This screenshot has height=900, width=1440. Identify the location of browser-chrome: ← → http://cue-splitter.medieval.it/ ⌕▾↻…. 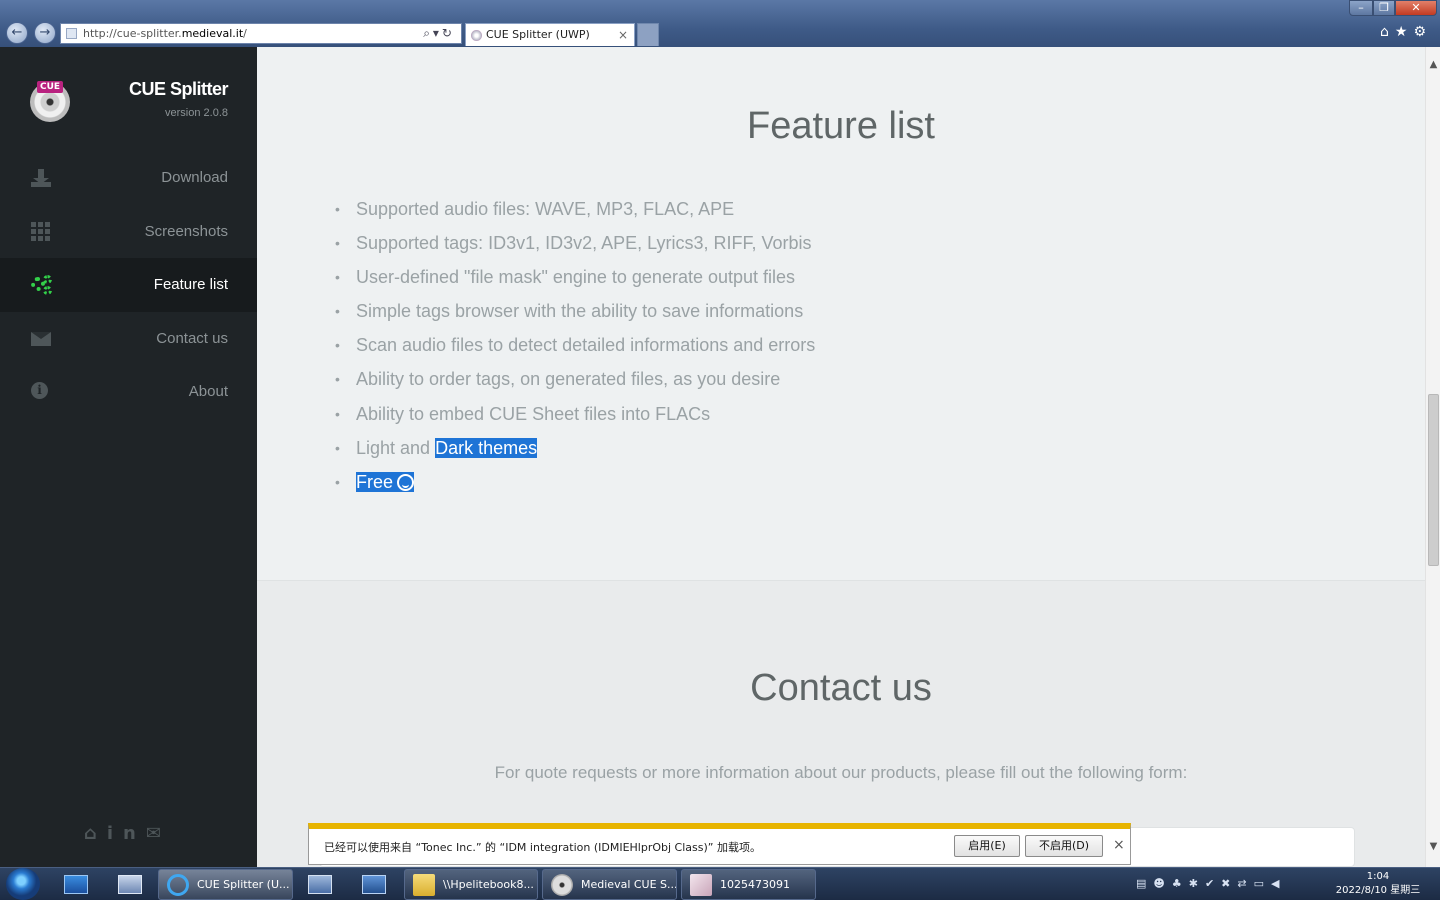
(720, 23).